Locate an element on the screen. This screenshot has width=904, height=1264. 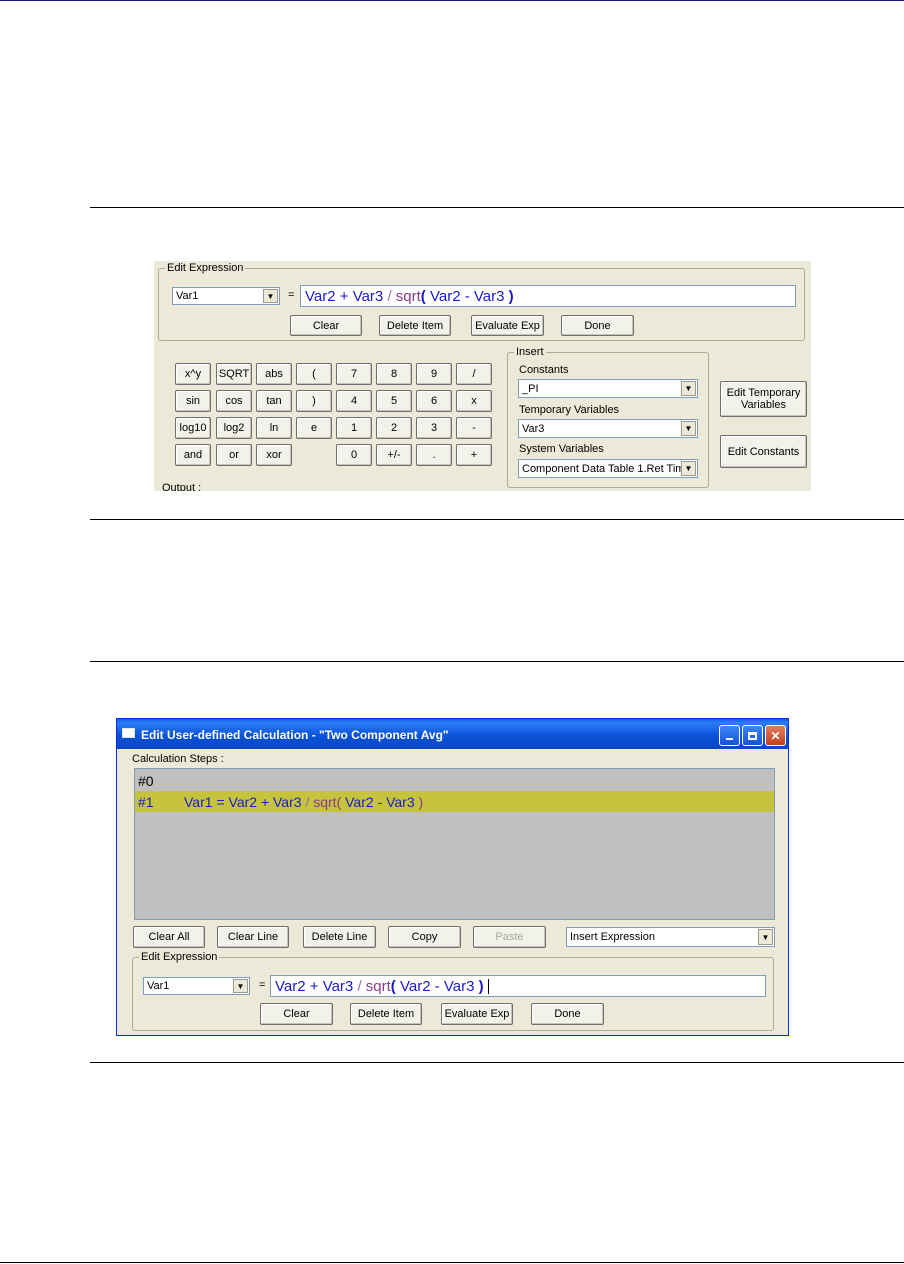
constants-label: Constants is located at coordinates (544, 370).